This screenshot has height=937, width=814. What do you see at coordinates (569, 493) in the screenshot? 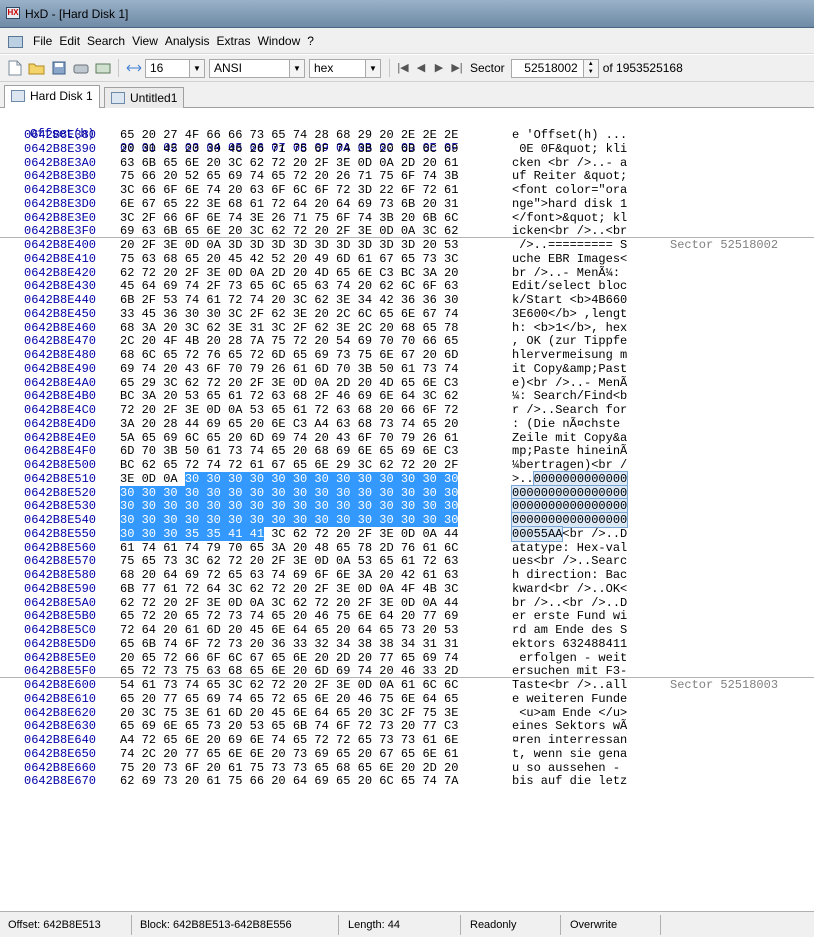
I see `row-ascii-text: 0000000000000000` at bounding box center [569, 493].